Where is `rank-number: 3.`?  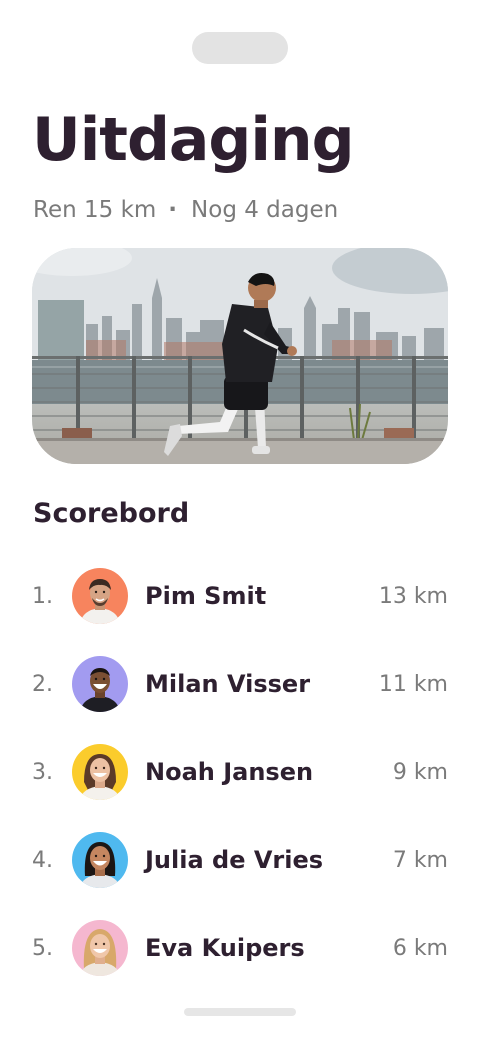
rank-number: 3. is located at coordinates (42, 772).